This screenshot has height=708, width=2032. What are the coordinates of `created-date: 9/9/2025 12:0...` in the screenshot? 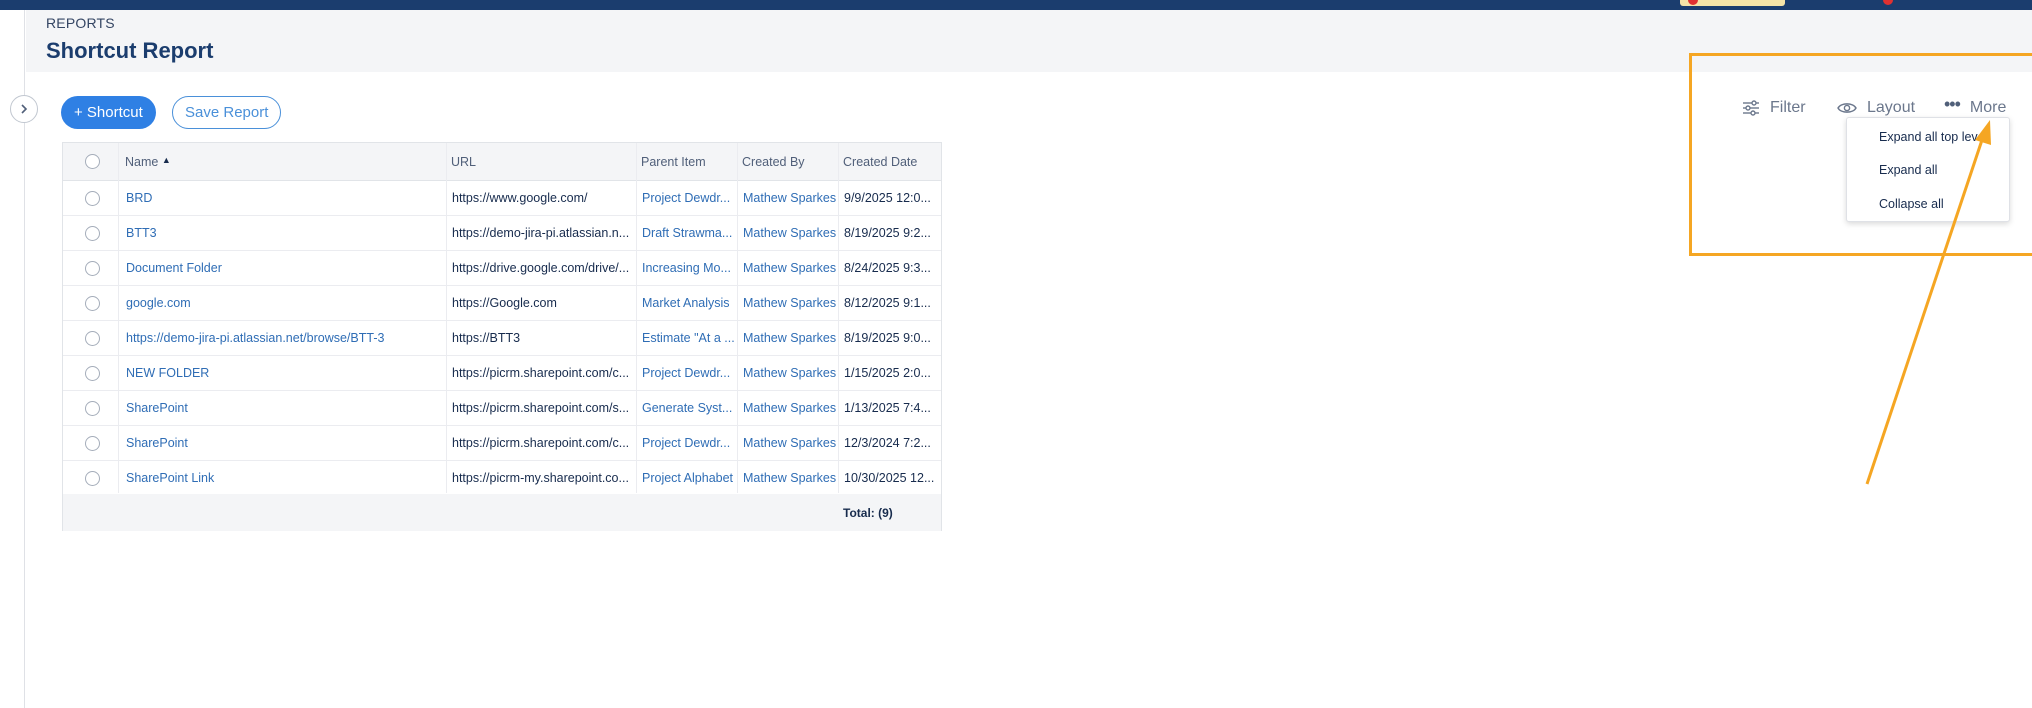 It's located at (887, 198).